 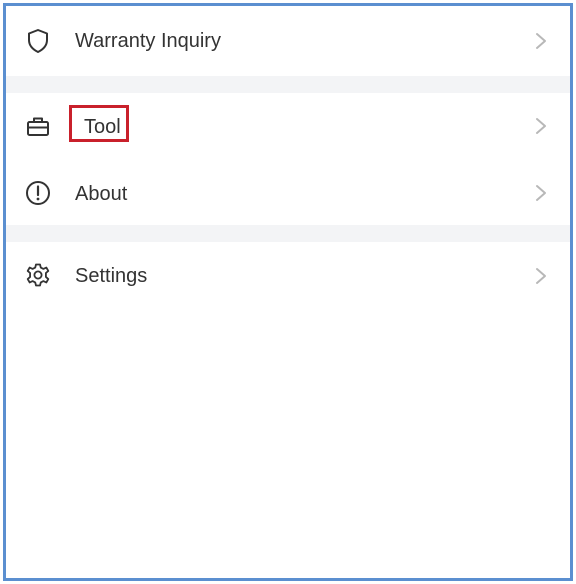 What do you see at coordinates (288, 126) in the screenshot?
I see `menu-item-tool: Tool` at bounding box center [288, 126].